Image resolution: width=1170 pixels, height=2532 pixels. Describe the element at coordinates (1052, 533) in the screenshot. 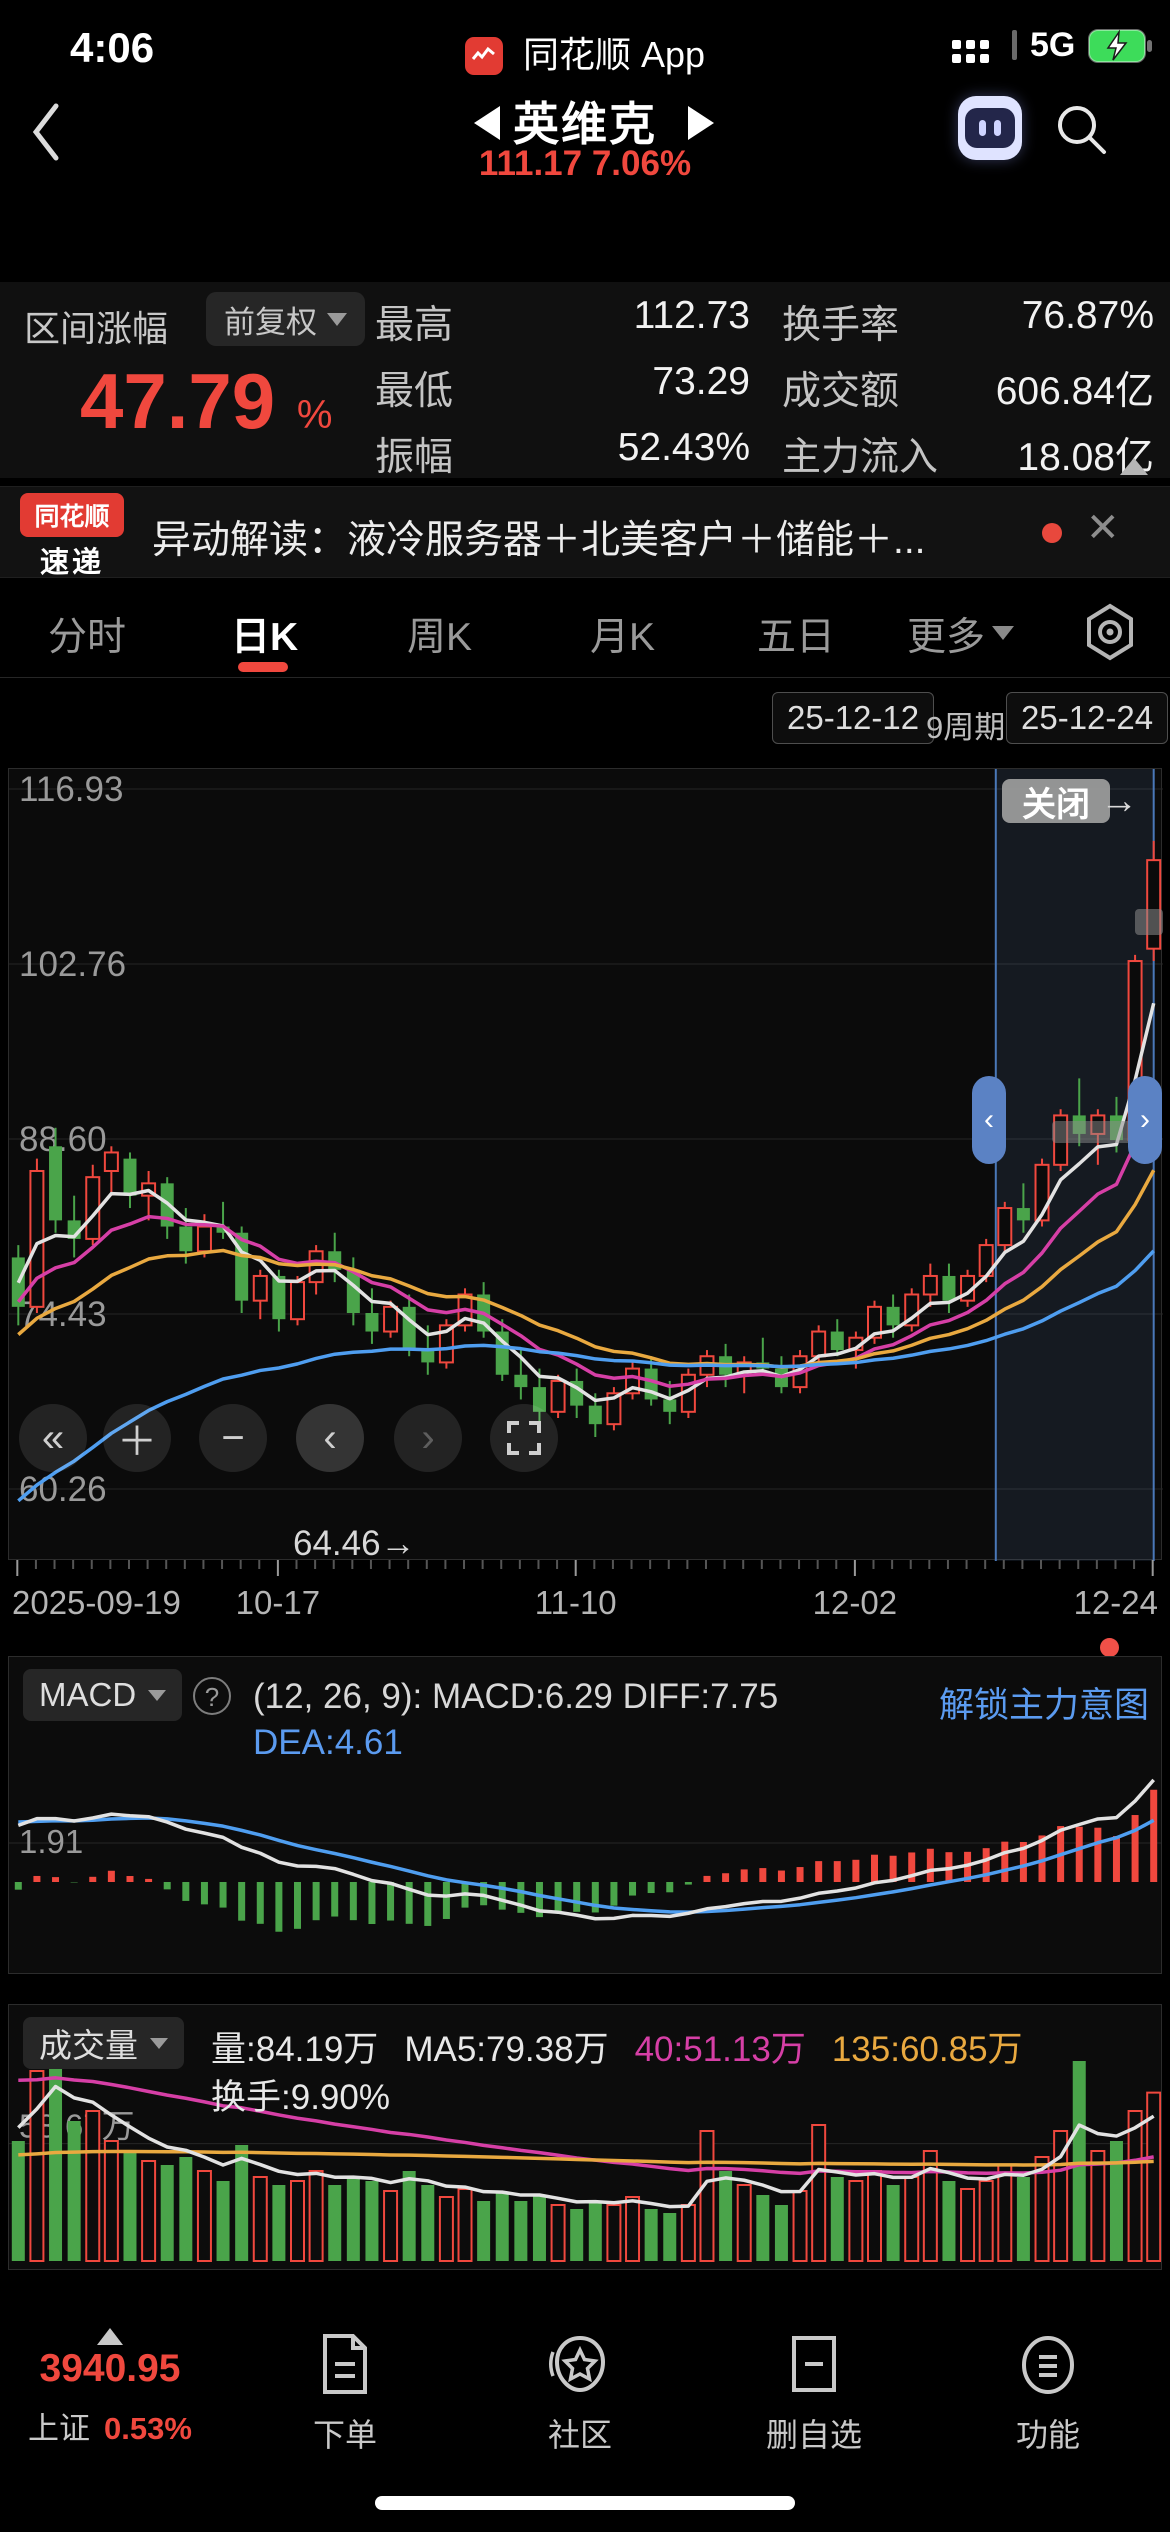

I see `unread-dot` at that location.